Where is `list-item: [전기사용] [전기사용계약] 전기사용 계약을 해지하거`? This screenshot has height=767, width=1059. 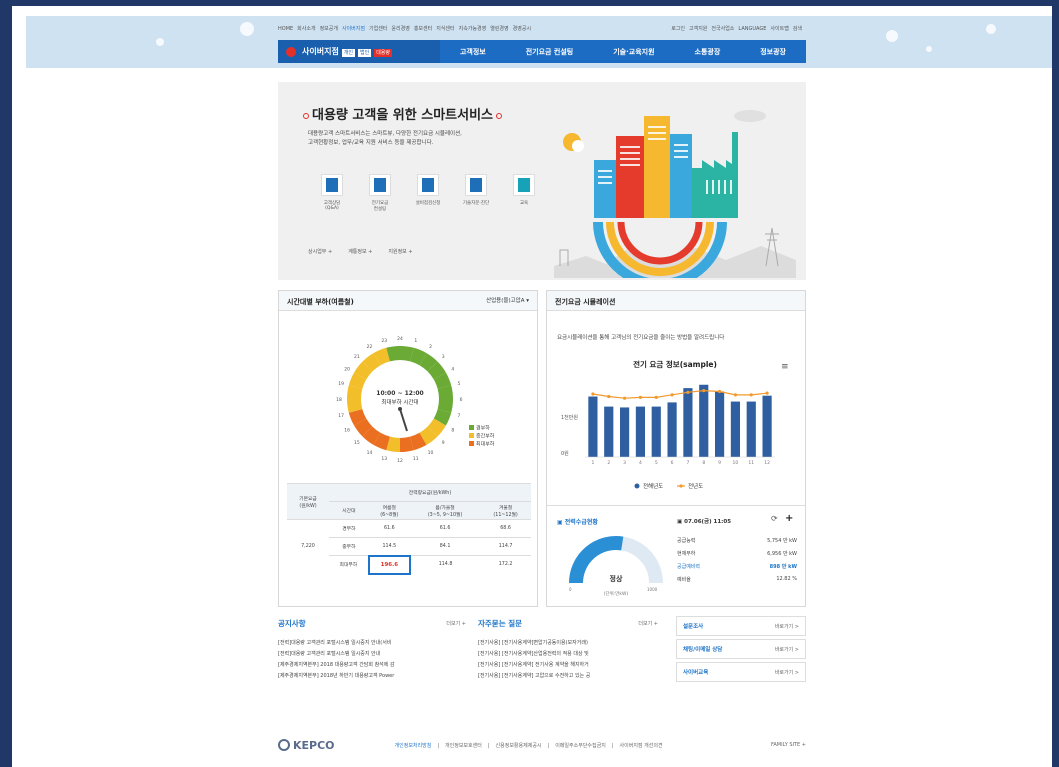
list-item: [전기사용] [전기사용계약] 전기사용 계약을 해지하거 is located at coordinates (568, 664).